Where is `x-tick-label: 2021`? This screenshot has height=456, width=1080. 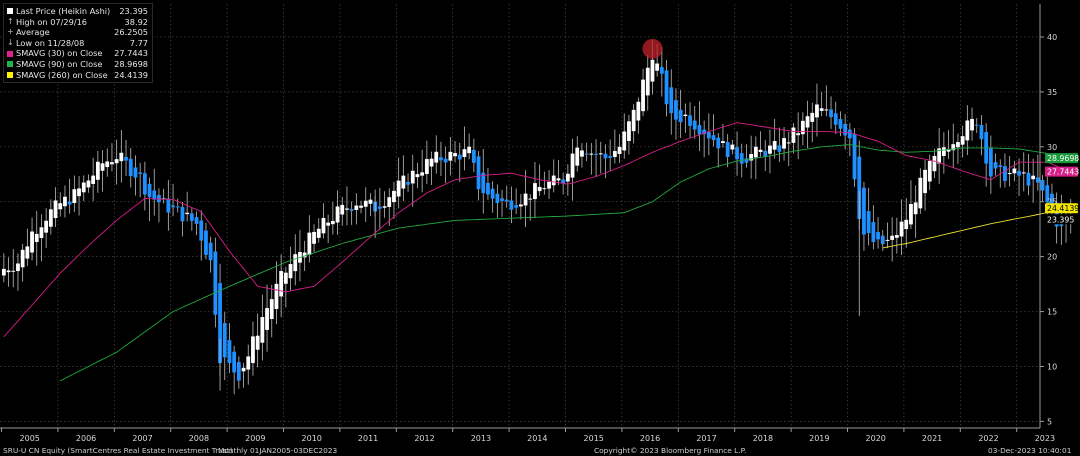 x-tick-label: 2021 is located at coordinates (932, 438).